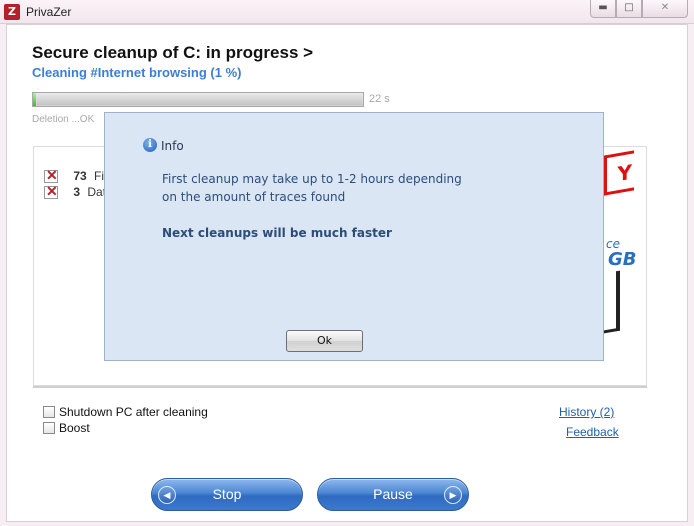  Describe the element at coordinates (63, 119) in the screenshot. I see `deletion-status: Deletion ...OK` at that location.